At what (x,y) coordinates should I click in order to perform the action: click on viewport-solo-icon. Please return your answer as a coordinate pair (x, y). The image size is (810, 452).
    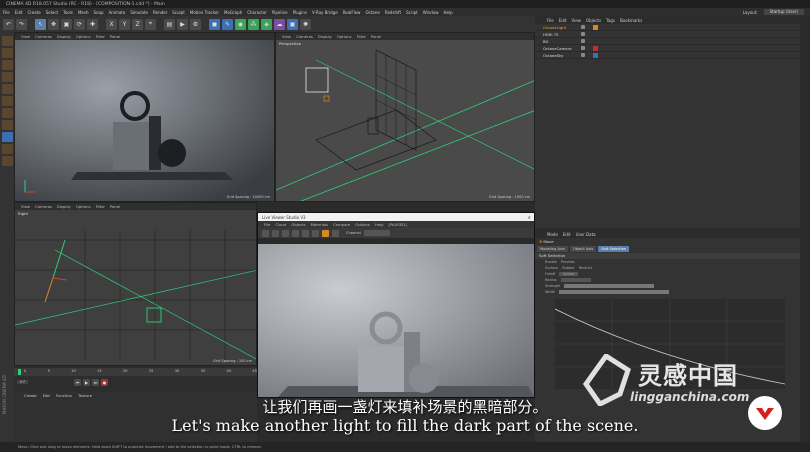
    Looking at the image, I should click on (7, 161).